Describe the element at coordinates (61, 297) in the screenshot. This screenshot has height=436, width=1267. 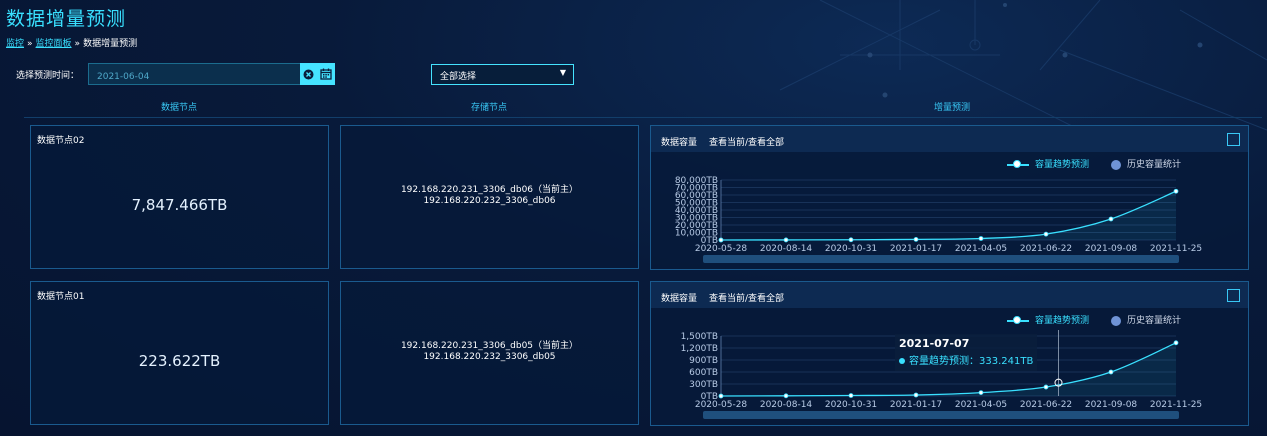
I see `node-name: 数据节点01` at that location.